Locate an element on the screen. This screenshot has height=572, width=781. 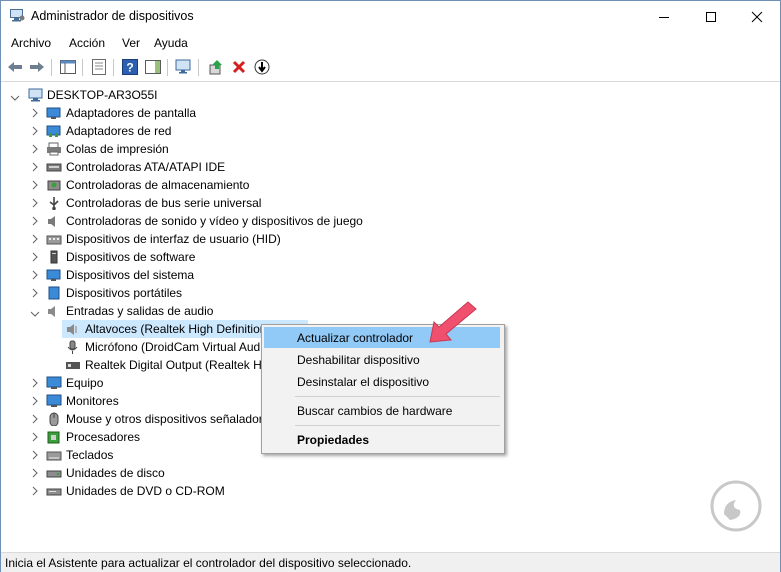
network-adapter-icon is located at coordinates (54, 131).